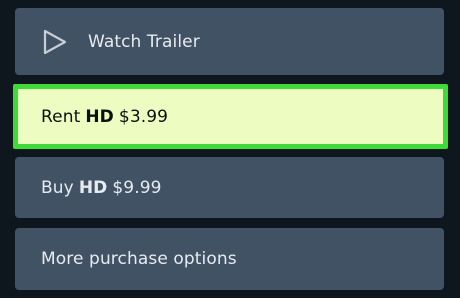  I want to click on buy-quality-label: HD, so click(93, 187).